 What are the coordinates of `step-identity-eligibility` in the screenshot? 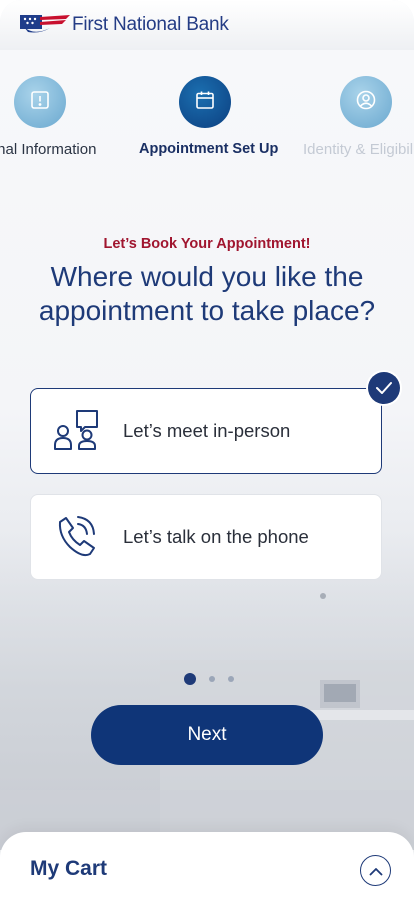 It's located at (366, 102).